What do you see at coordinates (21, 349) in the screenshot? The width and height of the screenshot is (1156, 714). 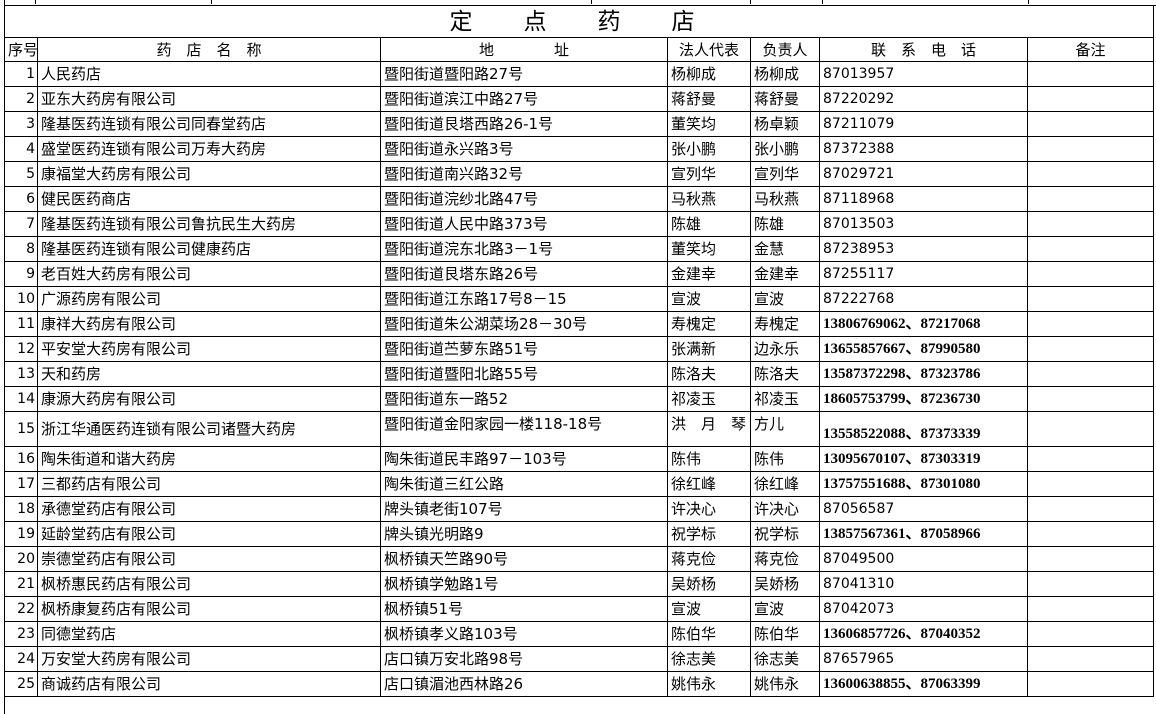 I see `cell-seq: 12` at bounding box center [21, 349].